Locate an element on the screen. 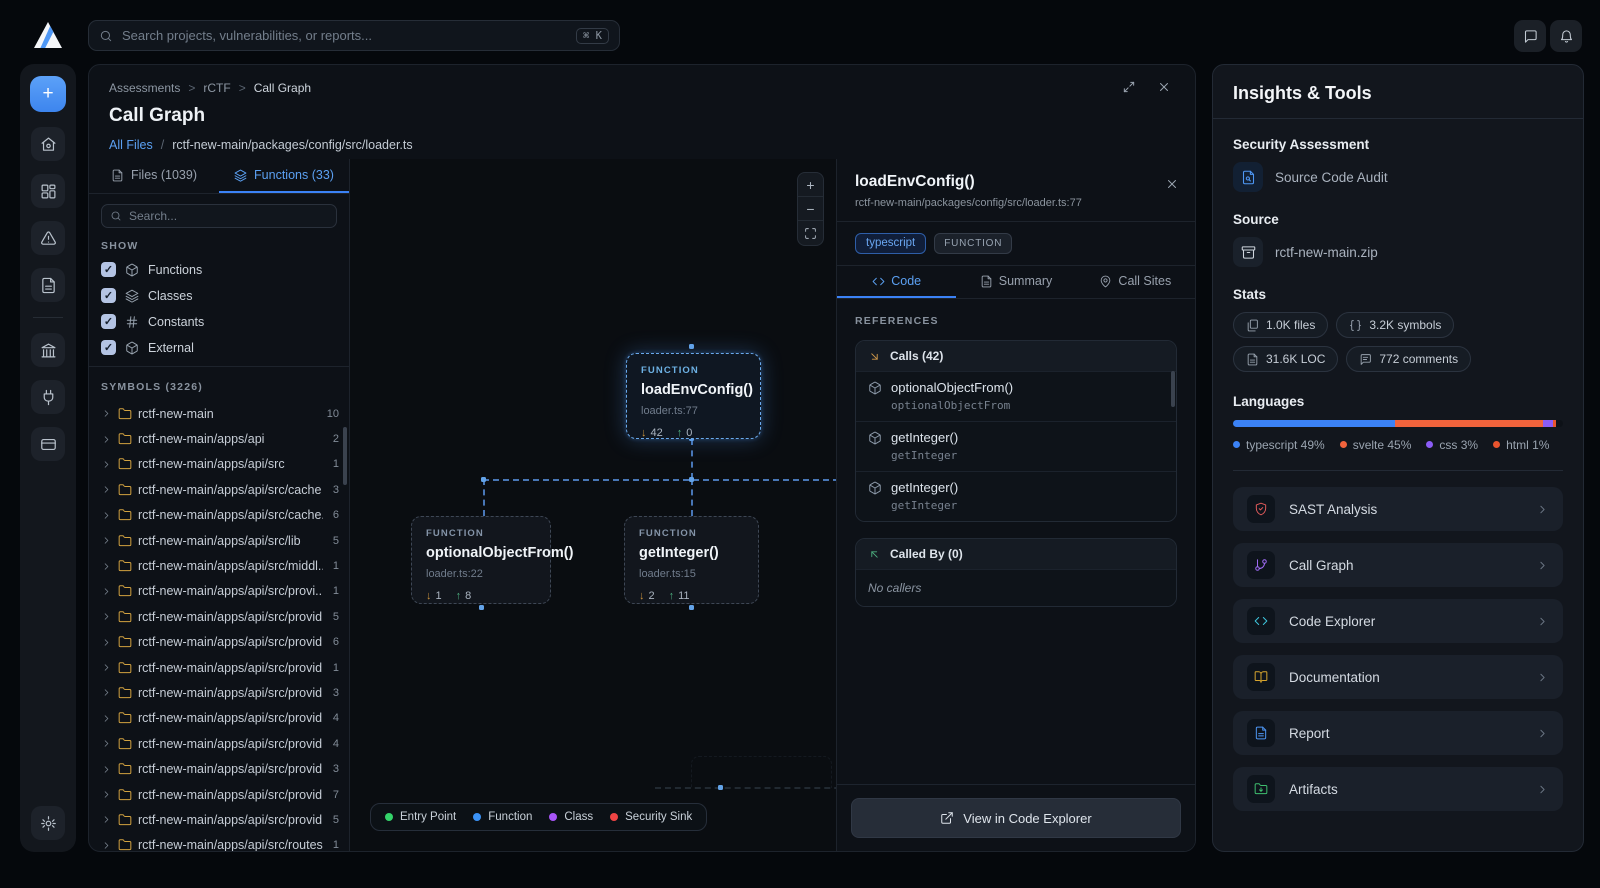 This screenshot has width=1600, height=888. tree-item: rctf-new-main/apps/api 2 is located at coordinates (220, 438).